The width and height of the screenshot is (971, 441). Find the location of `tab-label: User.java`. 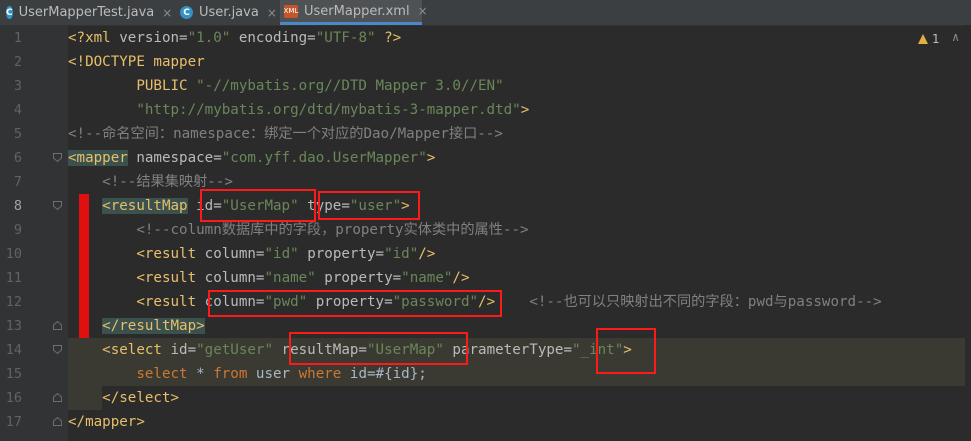

tab-label: User.java is located at coordinates (229, 12).